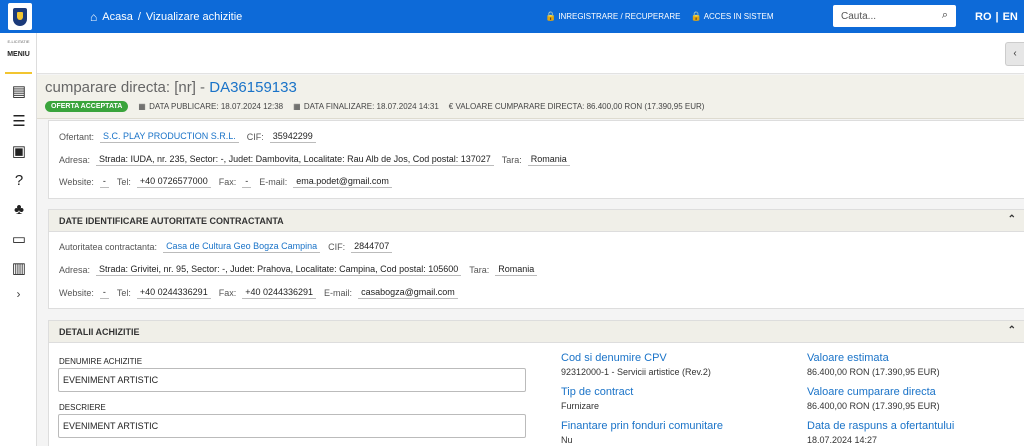 The height and width of the screenshot is (446, 1024). What do you see at coordinates (548, 160) in the screenshot?
I see `ofertant-country: Romania` at bounding box center [548, 160].